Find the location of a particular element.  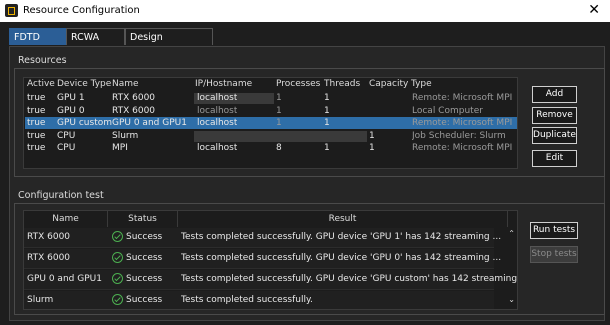

scroll-up-icon: ⌃ is located at coordinates (511, 233).